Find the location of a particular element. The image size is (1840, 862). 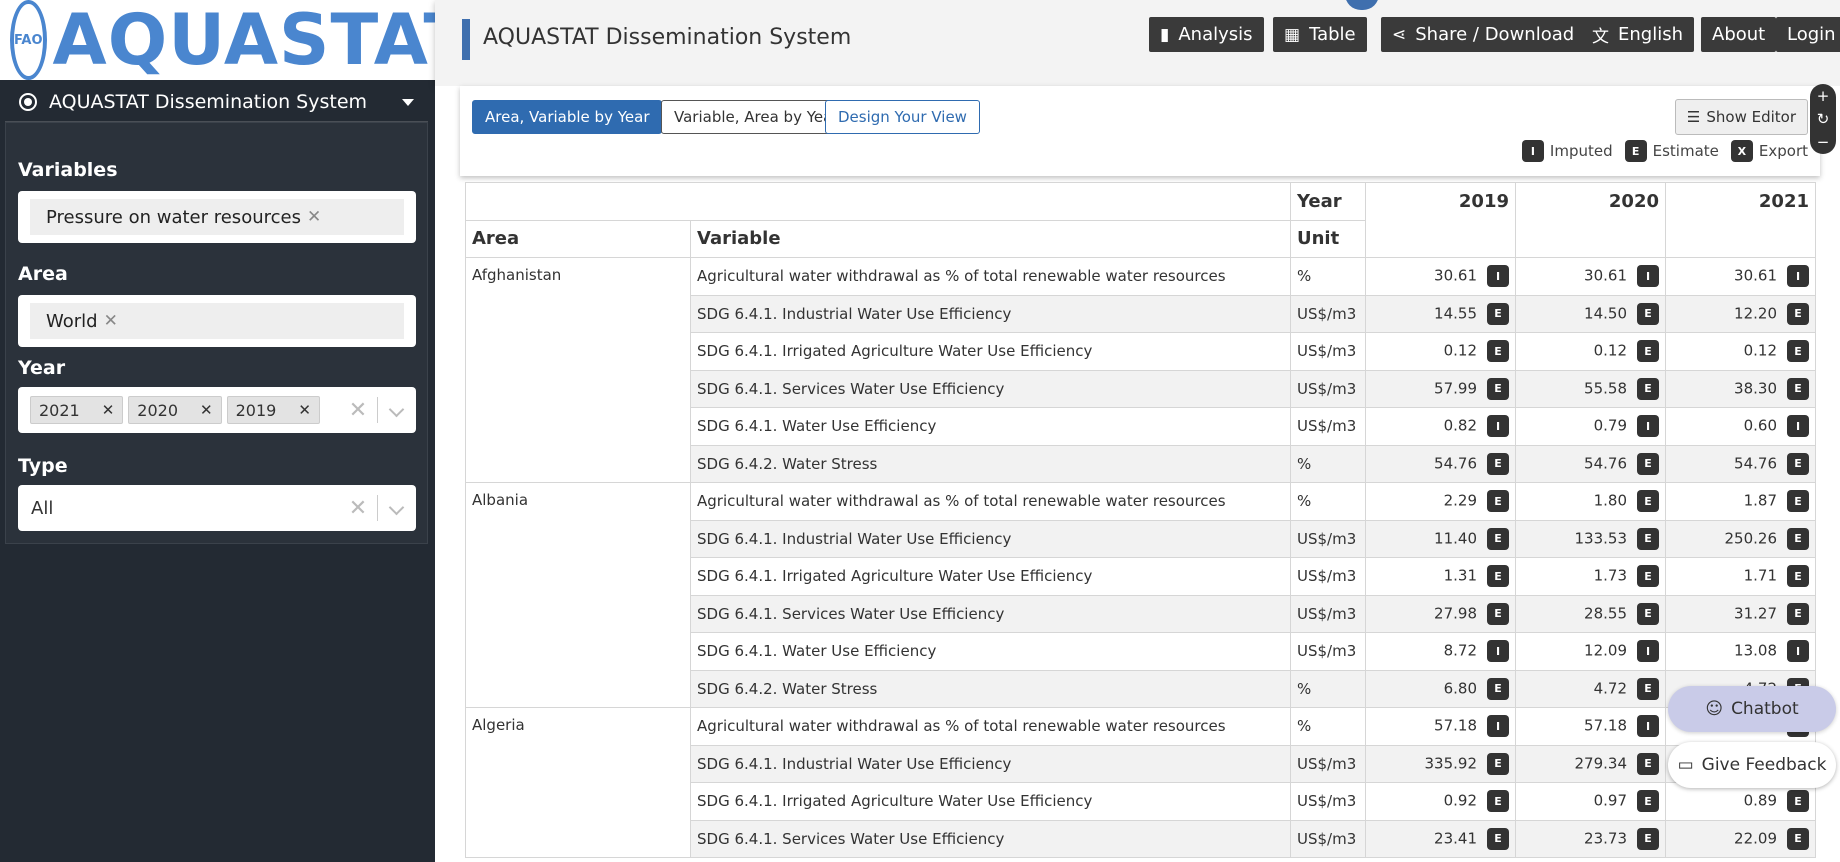

analysis-button: ▮ Analysis is located at coordinates (1206, 34).